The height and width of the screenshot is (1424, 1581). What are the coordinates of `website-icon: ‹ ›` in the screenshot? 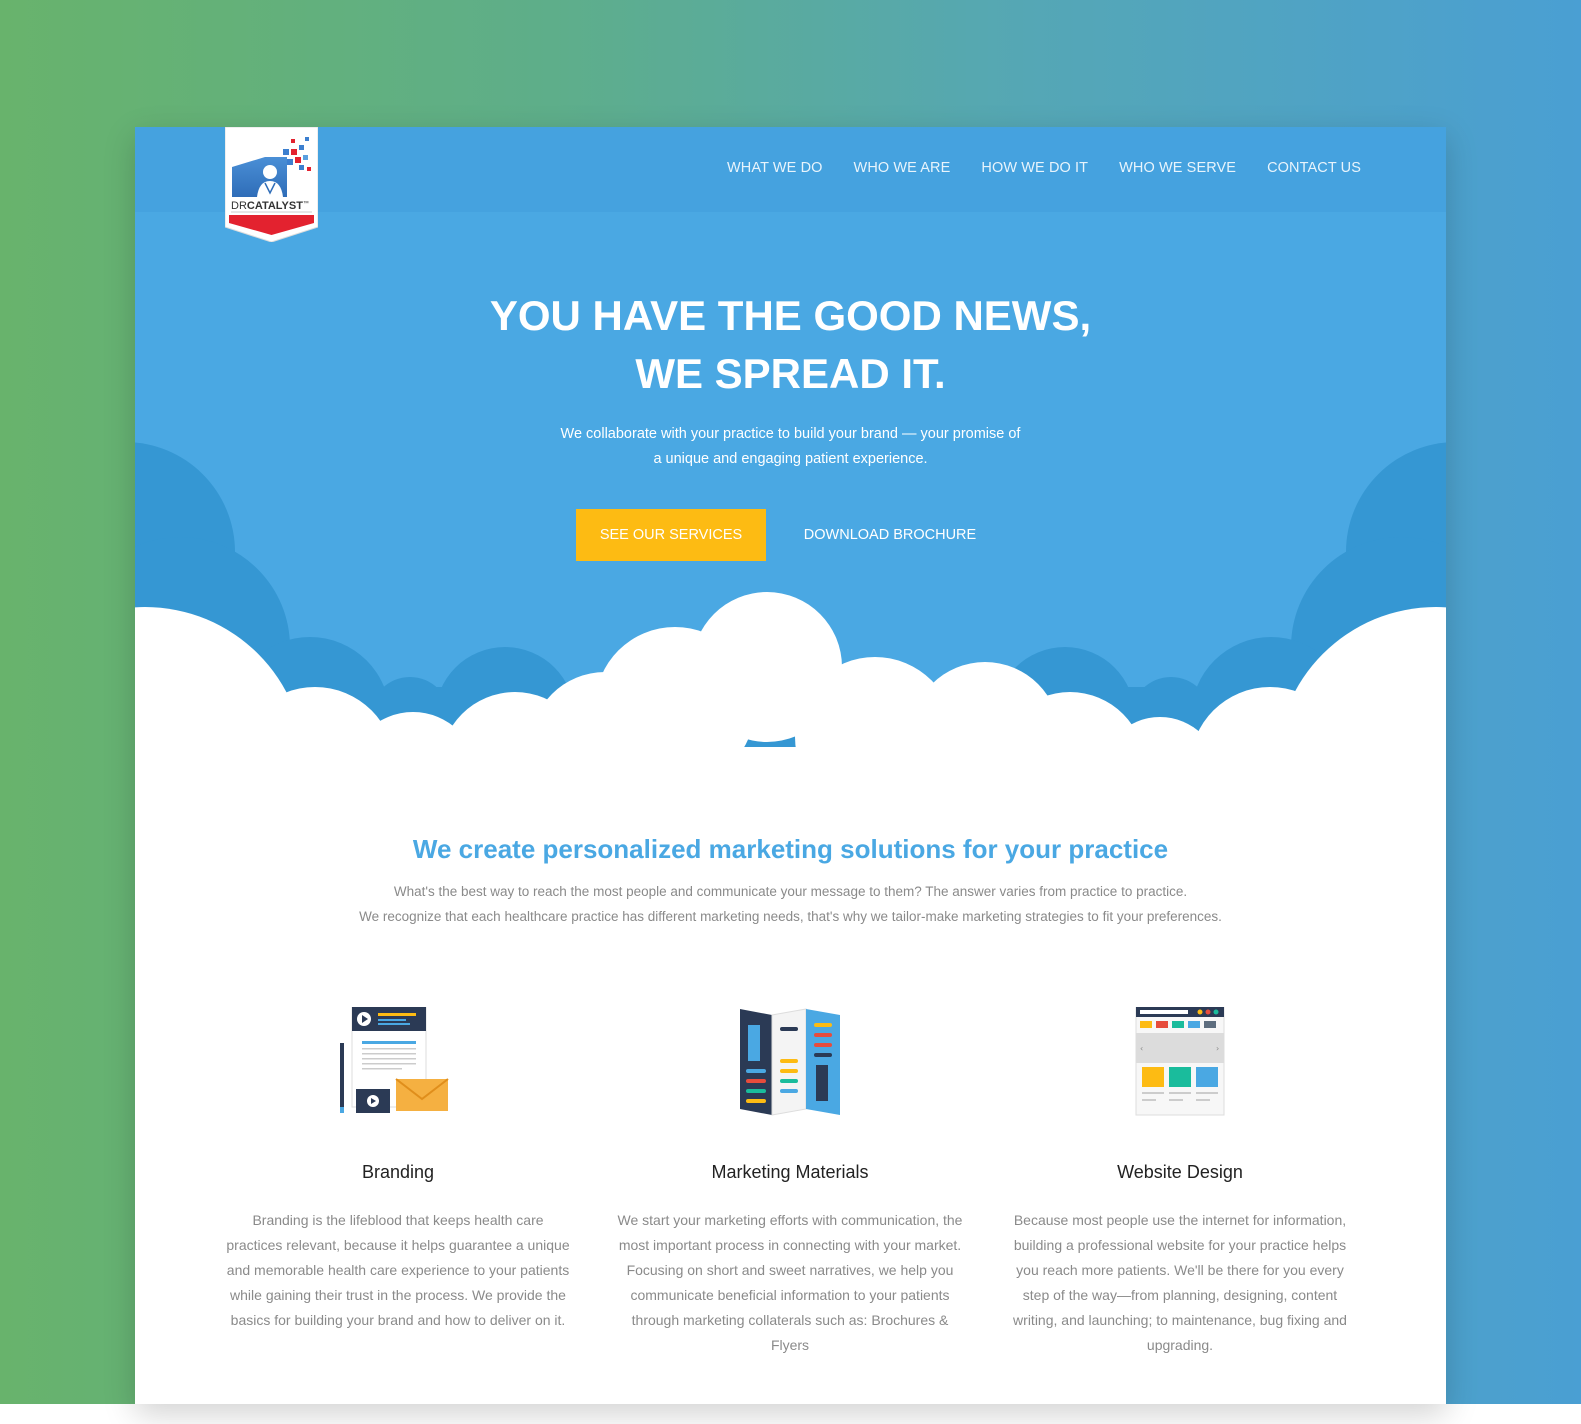 It's located at (1180, 1061).